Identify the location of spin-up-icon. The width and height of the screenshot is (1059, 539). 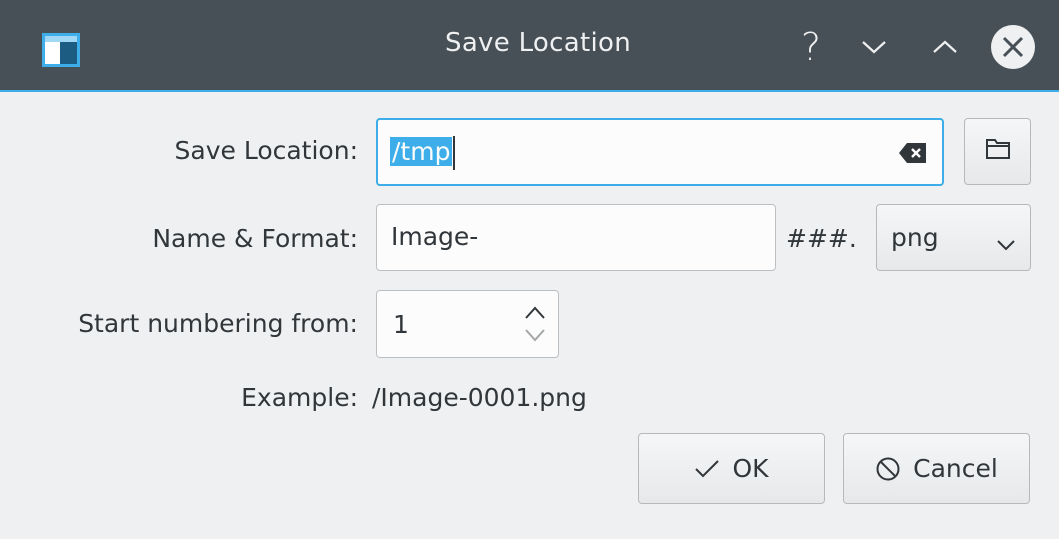
(535, 314).